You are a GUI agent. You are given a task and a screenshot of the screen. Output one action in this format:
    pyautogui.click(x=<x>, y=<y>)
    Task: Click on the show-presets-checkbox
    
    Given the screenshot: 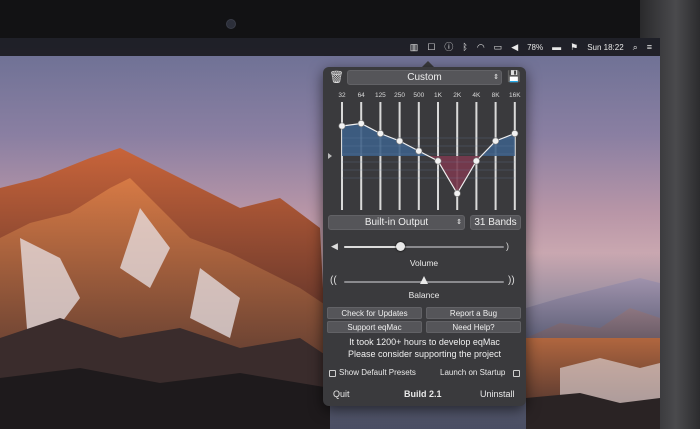 What is the action you would take?
    pyautogui.click(x=332, y=373)
    